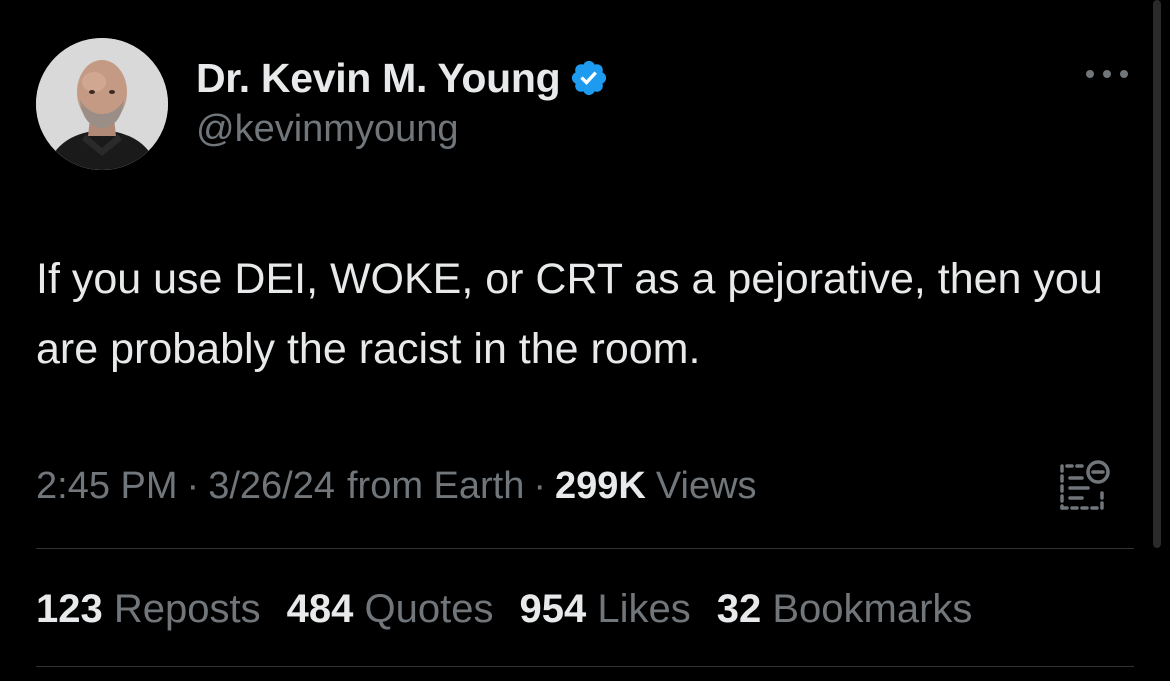 Image resolution: width=1170 pixels, height=681 pixels. Describe the element at coordinates (435, 485) in the screenshot. I see `tweet-source: from Earth` at that location.